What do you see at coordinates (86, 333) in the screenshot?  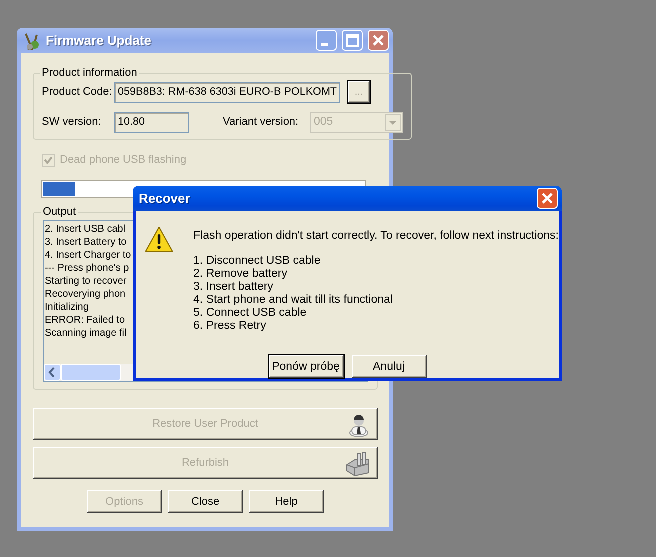 I see `log-line: Scanning image fil` at bounding box center [86, 333].